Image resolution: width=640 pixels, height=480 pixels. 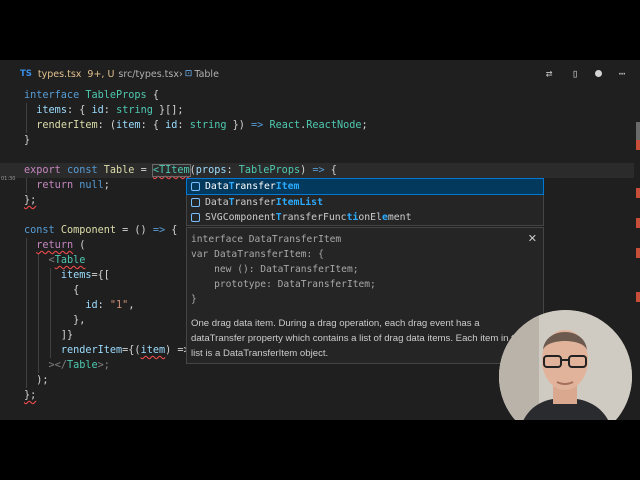 I want to click on compare-changes-icon: ⇄, so click(x=549, y=73).